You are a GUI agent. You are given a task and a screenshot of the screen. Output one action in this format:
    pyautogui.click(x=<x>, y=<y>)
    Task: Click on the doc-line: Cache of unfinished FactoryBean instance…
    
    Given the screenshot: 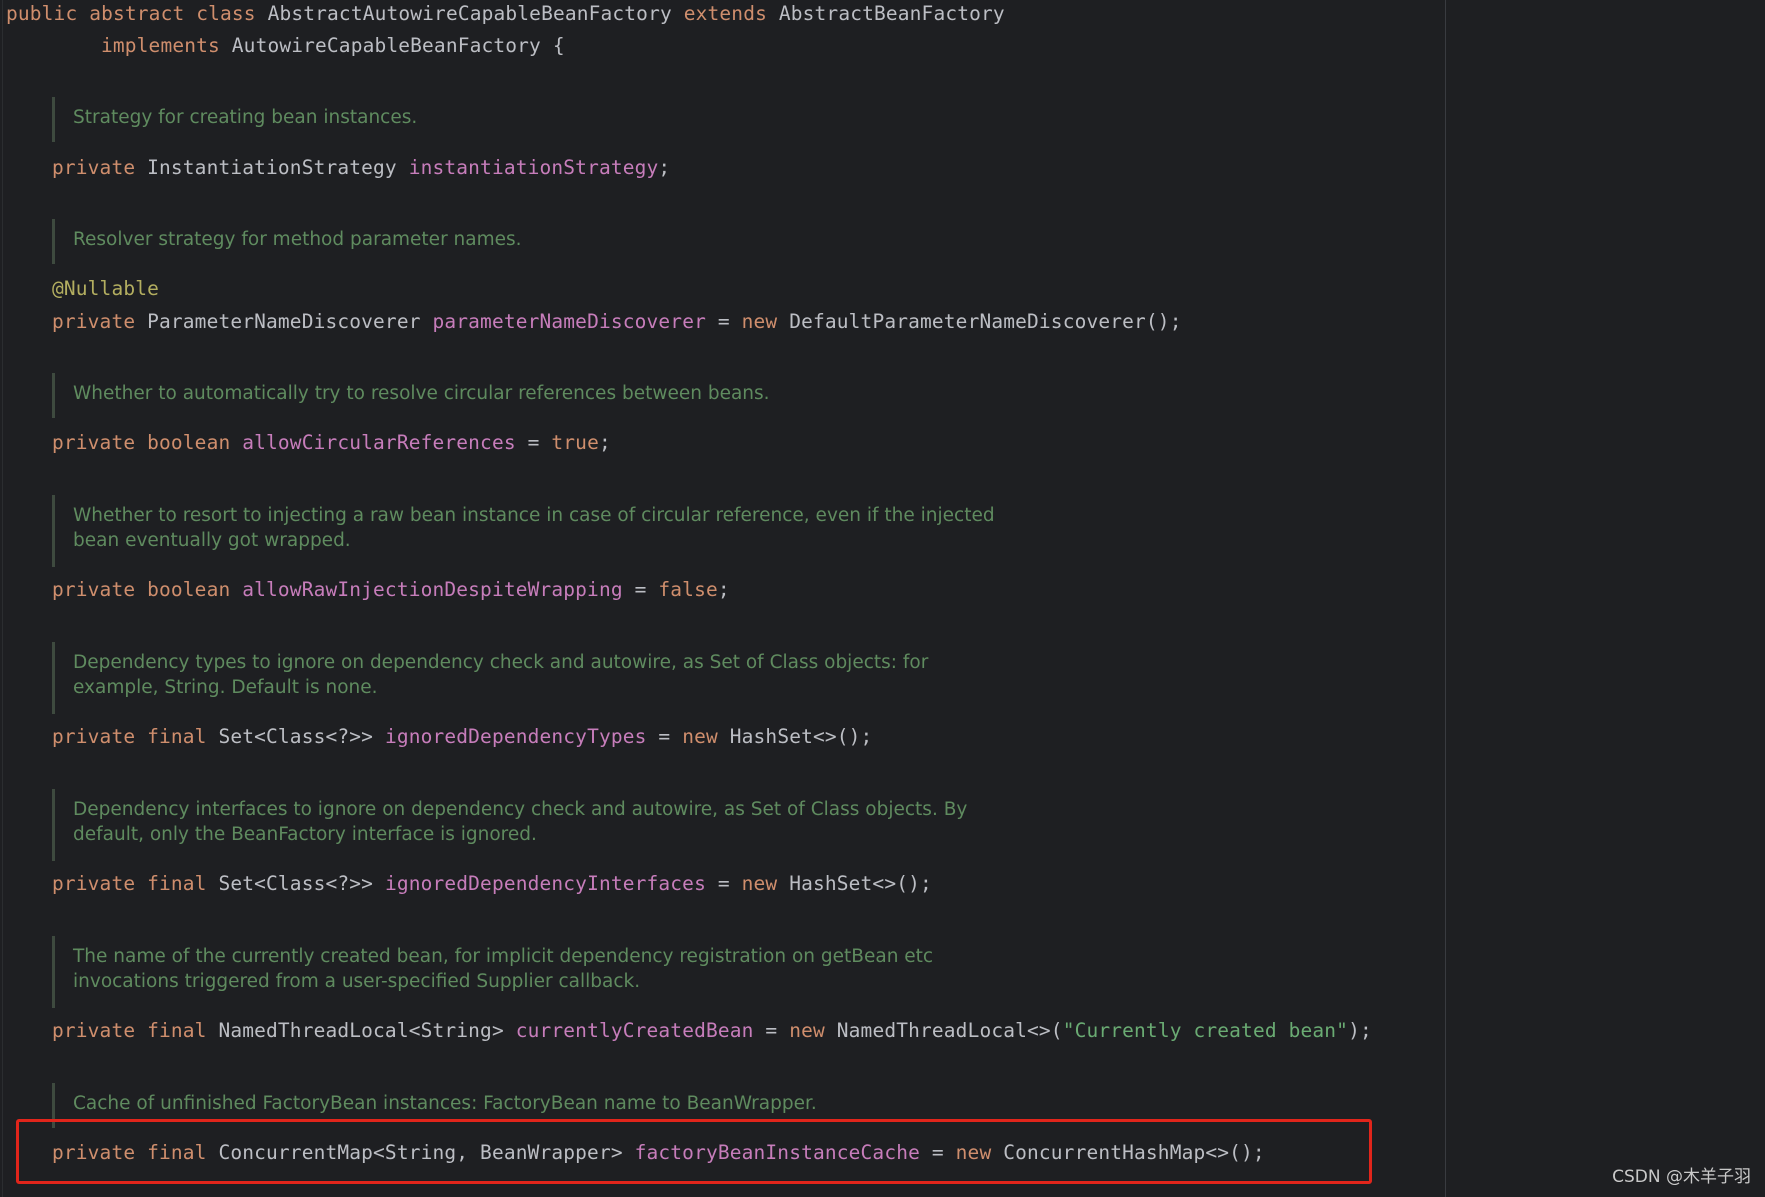 What is the action you would take?
    pyautogui.click(x=445, y=1103)
    